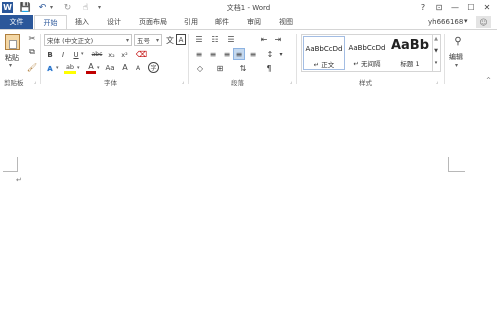  Describe the element at coordinates (445, 22) in the screenshot. I see `account-name: yh666168` at that location.